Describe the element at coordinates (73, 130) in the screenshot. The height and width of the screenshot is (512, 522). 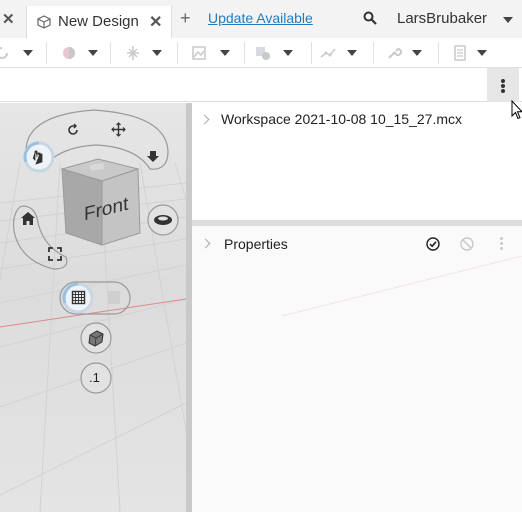
I see `orbit-icon` at that location.